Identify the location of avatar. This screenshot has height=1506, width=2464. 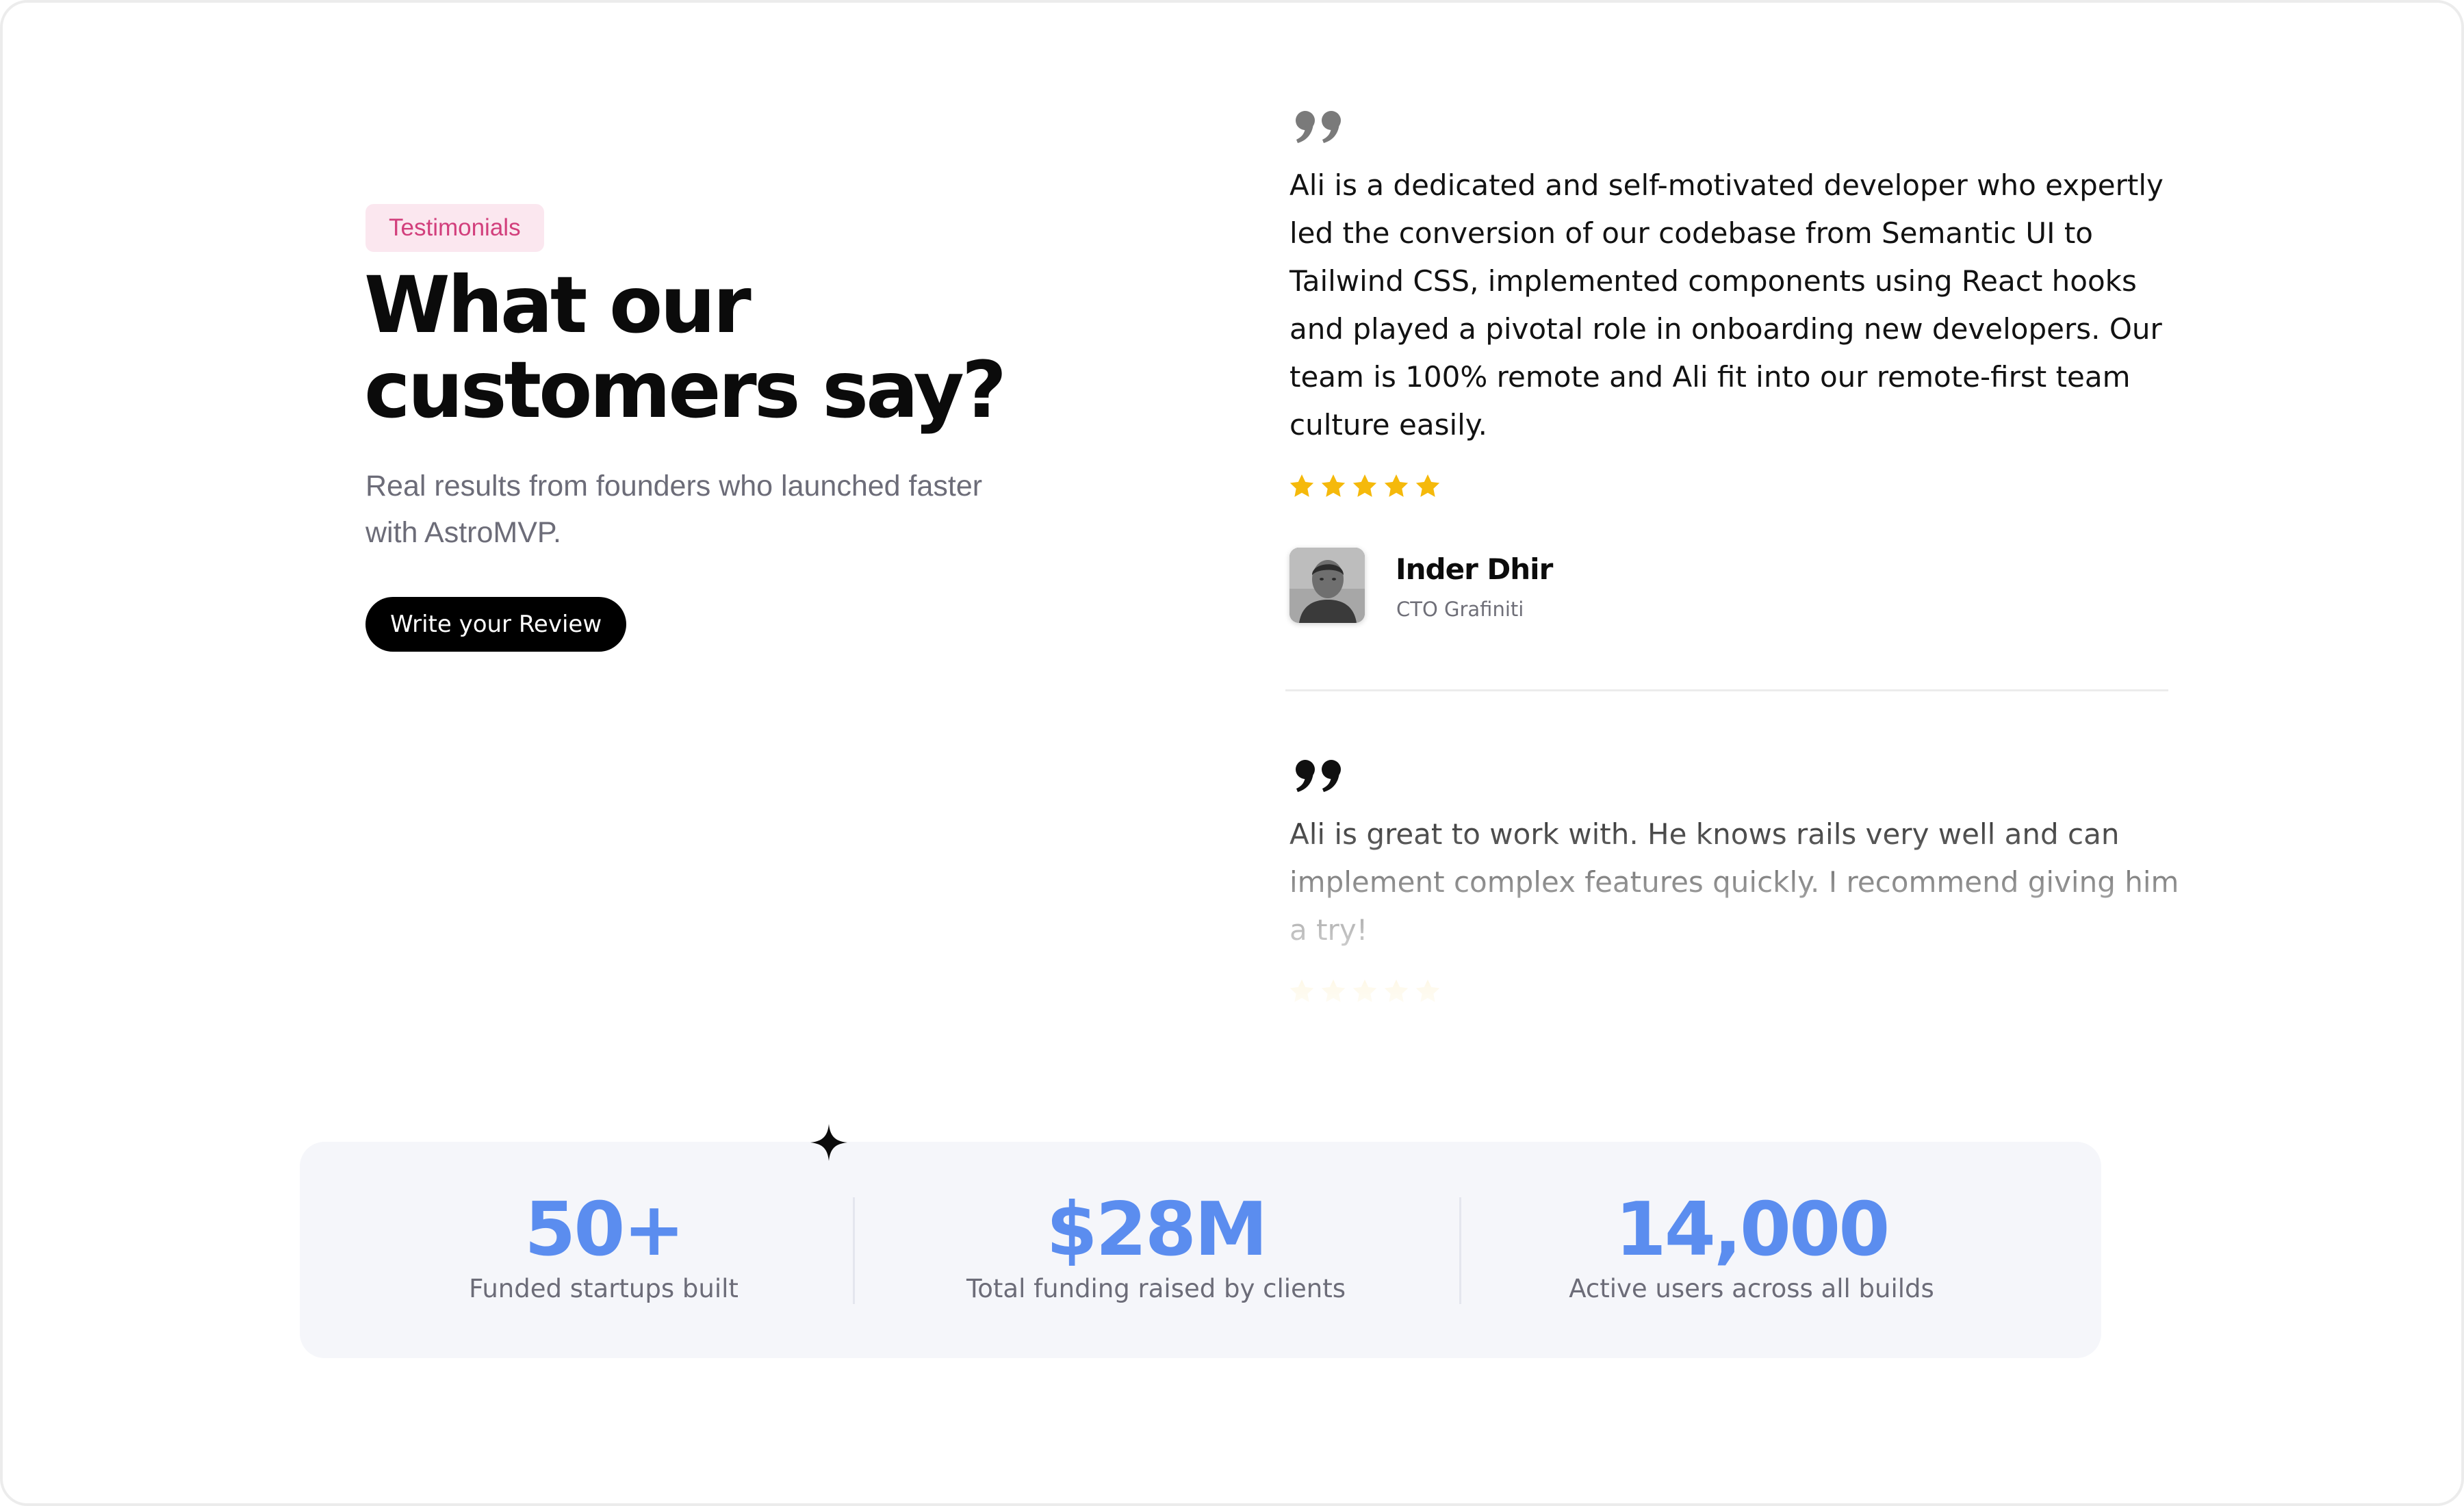
(1327, 585).